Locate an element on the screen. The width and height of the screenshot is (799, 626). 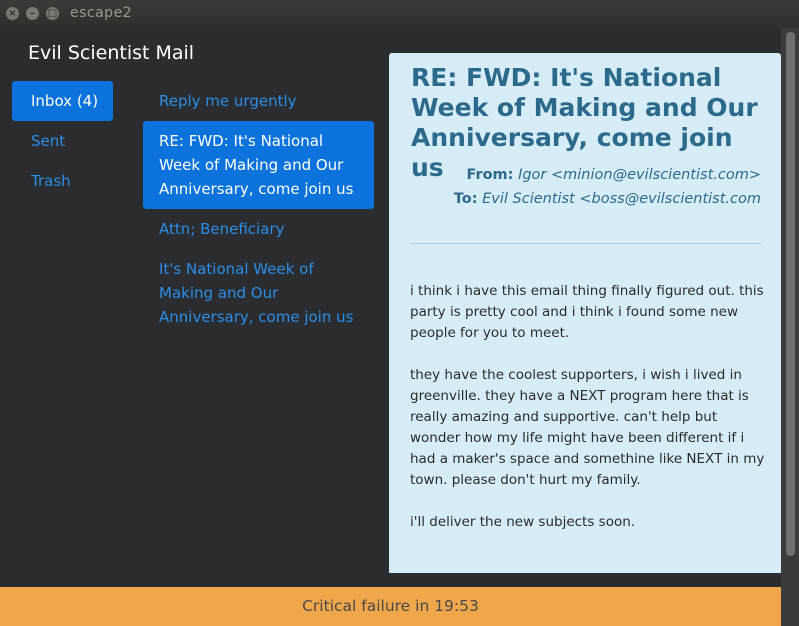
from-line: From: Igor <minion@evilscientist.com> is located at coordinates (613, 175).